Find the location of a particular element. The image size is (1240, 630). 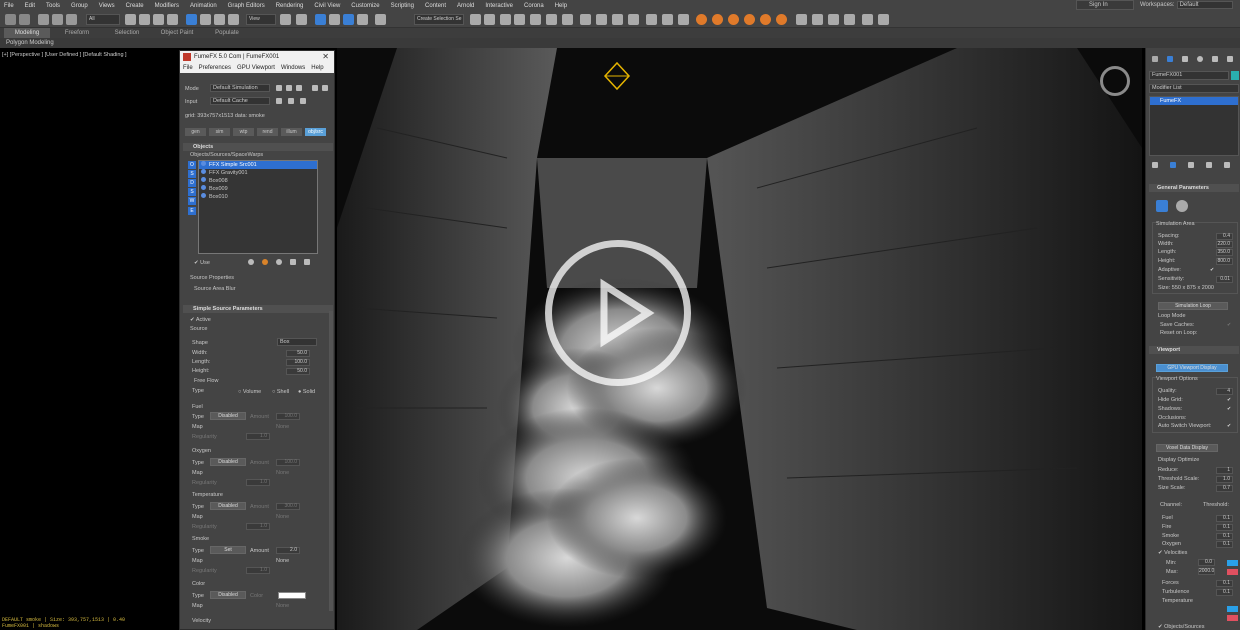

viewport-rollout: Viewport is located at coordinates (1194, 350).